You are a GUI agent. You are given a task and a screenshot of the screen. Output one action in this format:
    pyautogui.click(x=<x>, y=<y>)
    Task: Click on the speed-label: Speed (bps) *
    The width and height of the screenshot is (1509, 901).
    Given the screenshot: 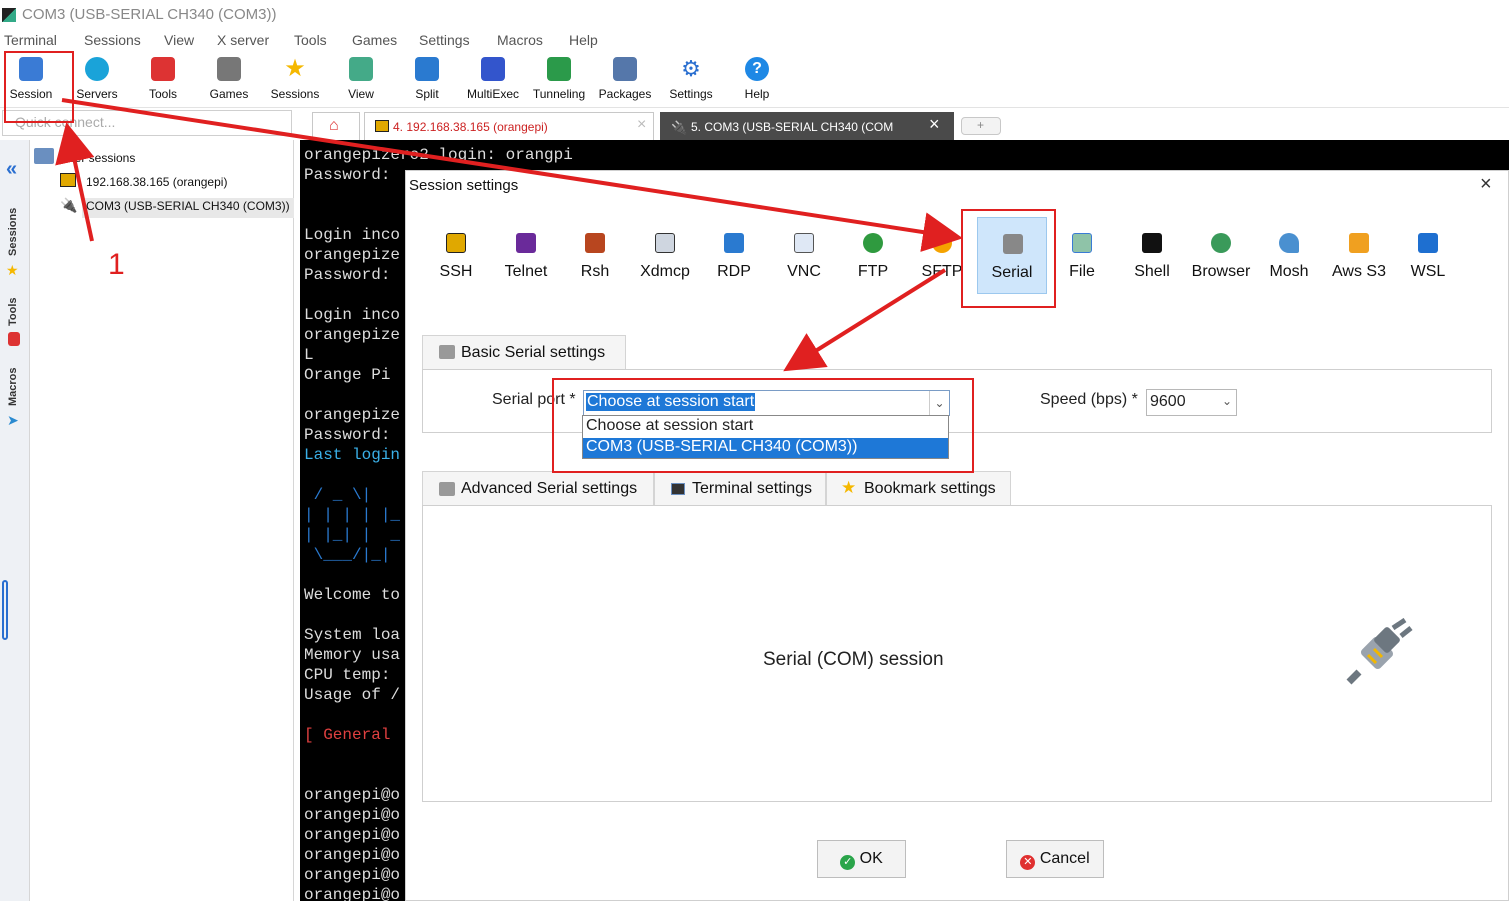 What is the action you would take?
    pyautogui.click(x=1089, y=399)
    